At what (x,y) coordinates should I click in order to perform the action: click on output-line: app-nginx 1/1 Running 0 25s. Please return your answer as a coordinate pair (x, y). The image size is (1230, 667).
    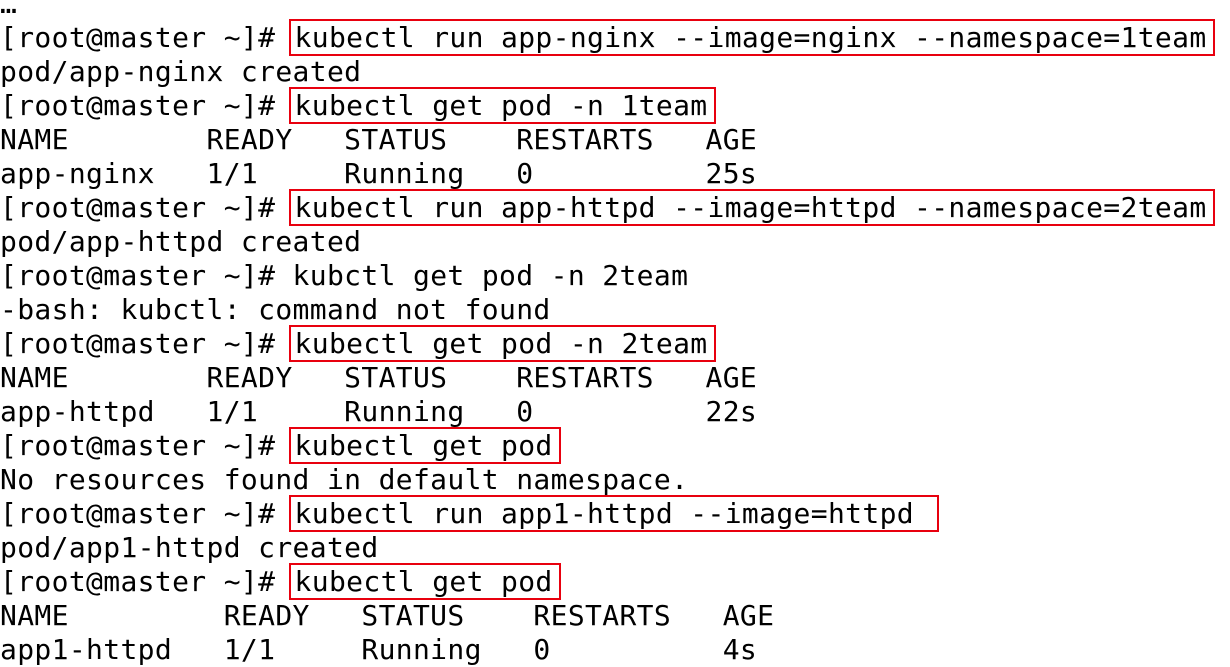
    Looking at the image, I should click on (379, 173).